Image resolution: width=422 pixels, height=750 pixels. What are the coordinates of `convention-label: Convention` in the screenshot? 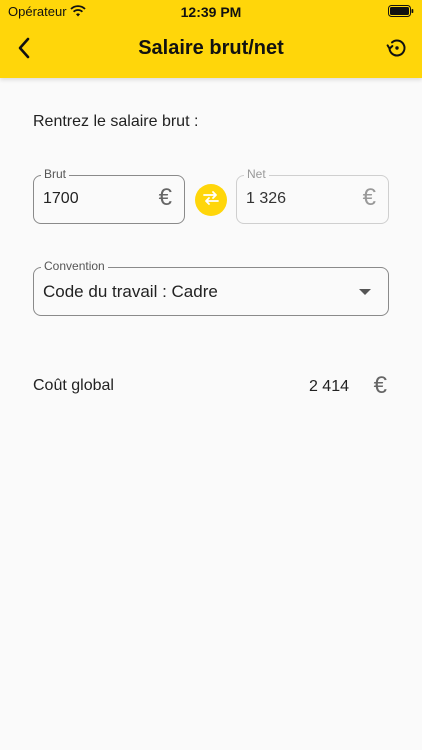 It's located at (74, 266).